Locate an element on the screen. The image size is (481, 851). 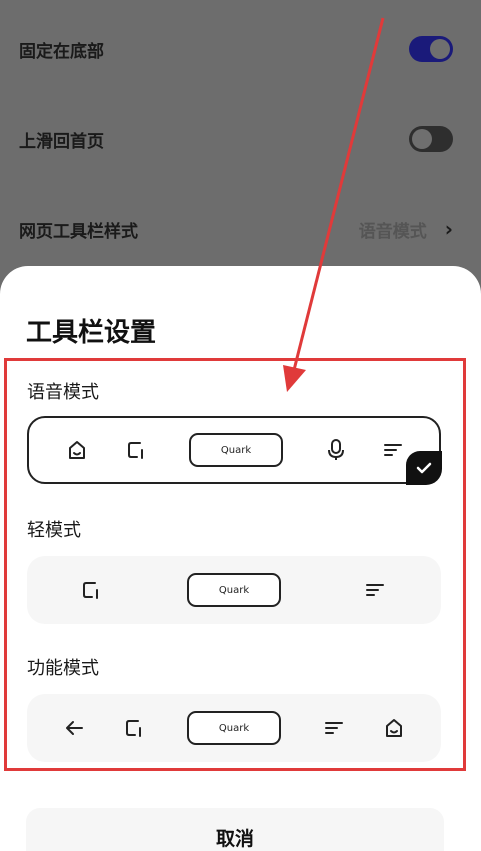
chevron-right-icon: › is located at coordinates (448, 229).